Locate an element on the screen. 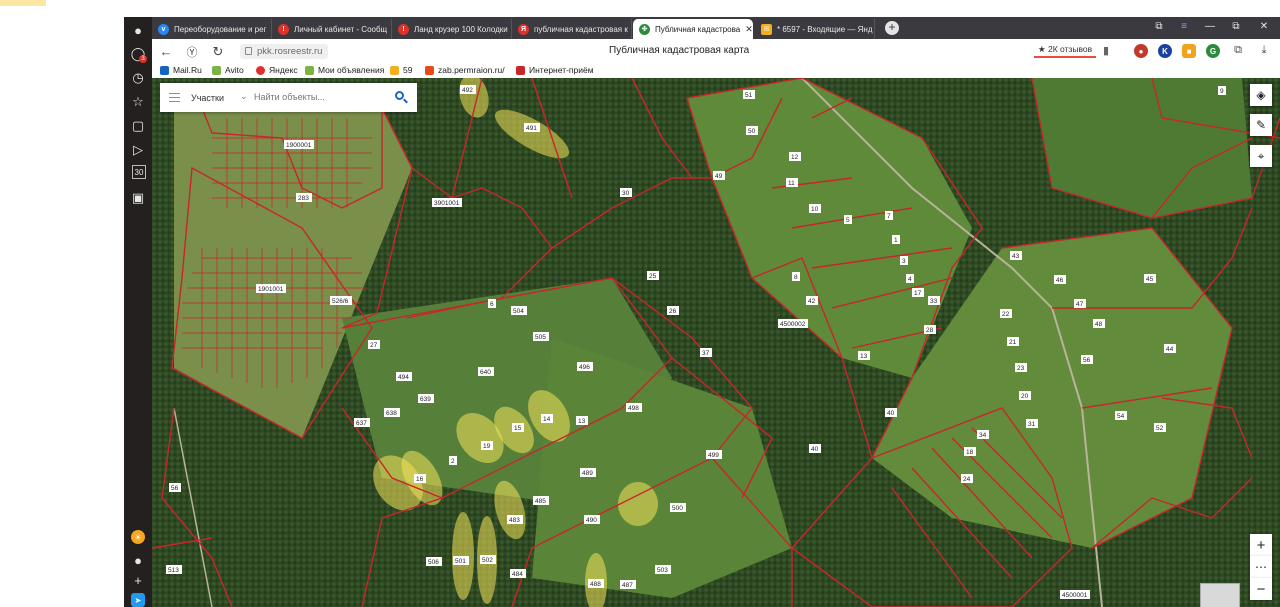 Image resolution: width=1280 pixels, height=607 pixels. svg-text: 20 is located at coordinates (1025, 396).